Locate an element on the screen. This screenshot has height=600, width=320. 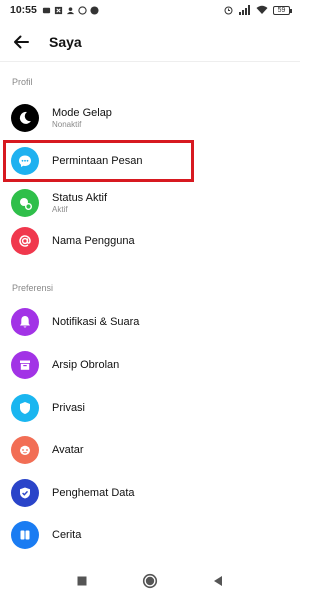
menu-item-label: Nama Pengguna is located at coordinates (93, 240).